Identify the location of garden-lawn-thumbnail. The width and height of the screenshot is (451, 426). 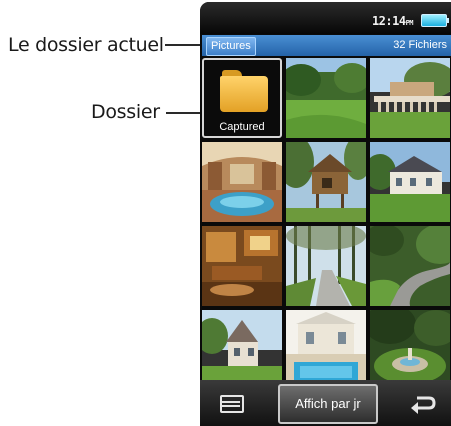
(326, 98).